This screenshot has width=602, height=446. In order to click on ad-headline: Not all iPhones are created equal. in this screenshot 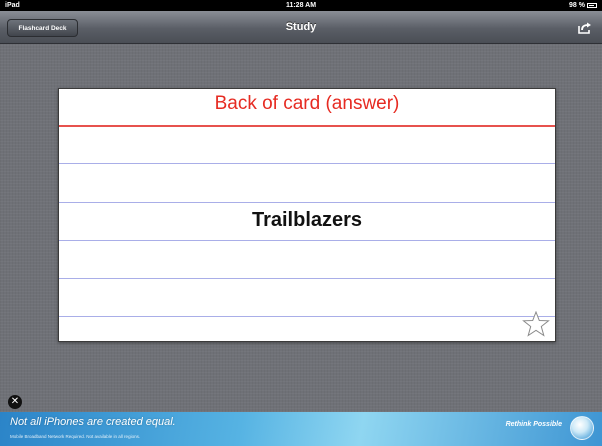, I will do `click(93, 422)`.